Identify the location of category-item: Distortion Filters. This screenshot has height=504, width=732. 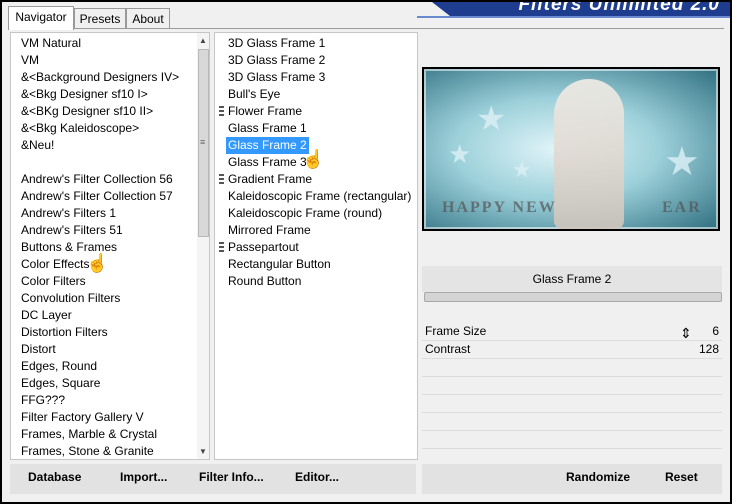
(64, 332).